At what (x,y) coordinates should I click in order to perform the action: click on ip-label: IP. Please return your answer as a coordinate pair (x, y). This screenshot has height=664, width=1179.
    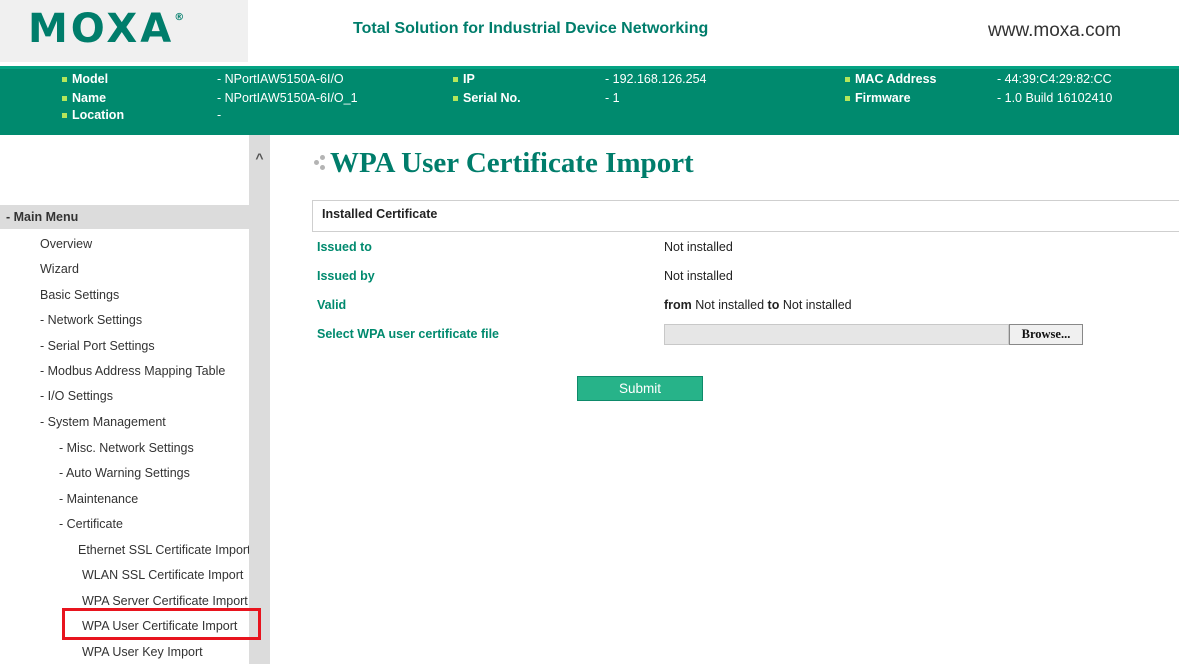
    Looking at the image, I should click on (464, 79).